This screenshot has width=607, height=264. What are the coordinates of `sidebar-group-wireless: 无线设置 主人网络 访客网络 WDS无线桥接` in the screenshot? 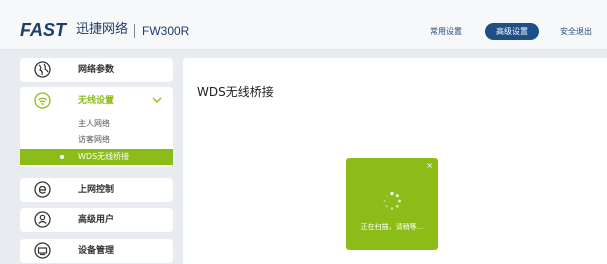 It's located at (96, 127).